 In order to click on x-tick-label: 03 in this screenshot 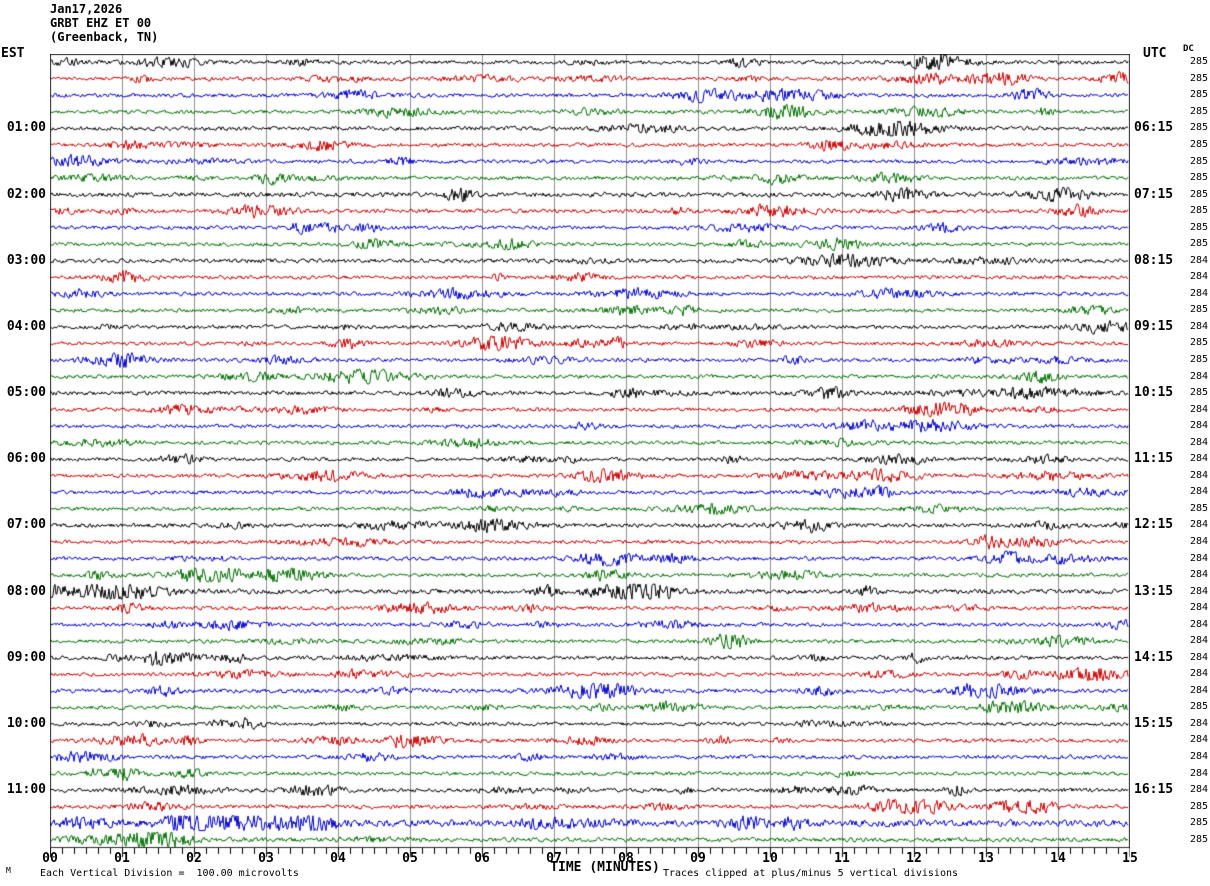, I will do `click(266, 858)`.